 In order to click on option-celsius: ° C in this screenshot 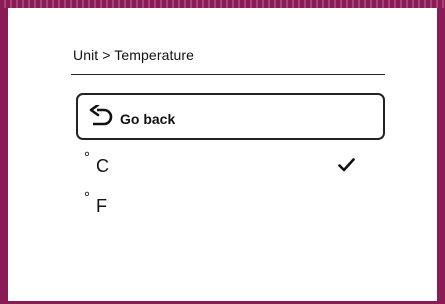, I will do `click(230, 167)`.